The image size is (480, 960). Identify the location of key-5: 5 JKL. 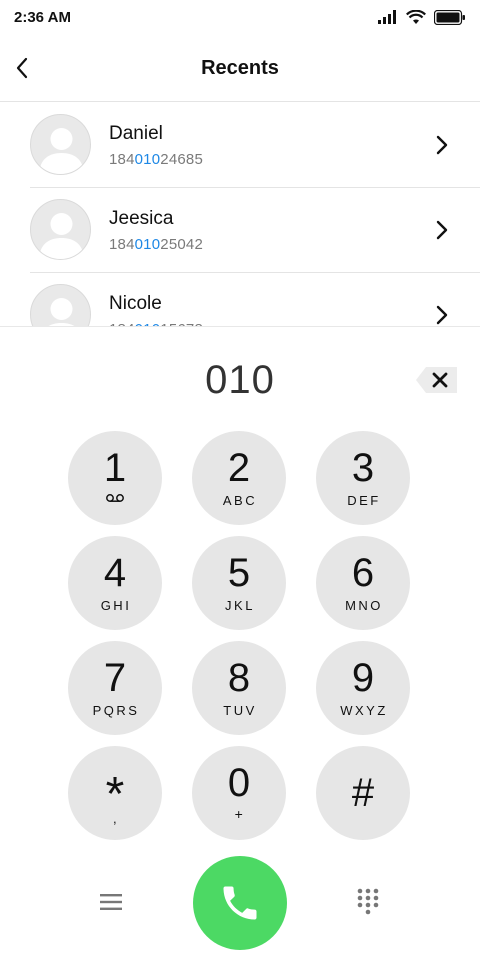
(239, 583).